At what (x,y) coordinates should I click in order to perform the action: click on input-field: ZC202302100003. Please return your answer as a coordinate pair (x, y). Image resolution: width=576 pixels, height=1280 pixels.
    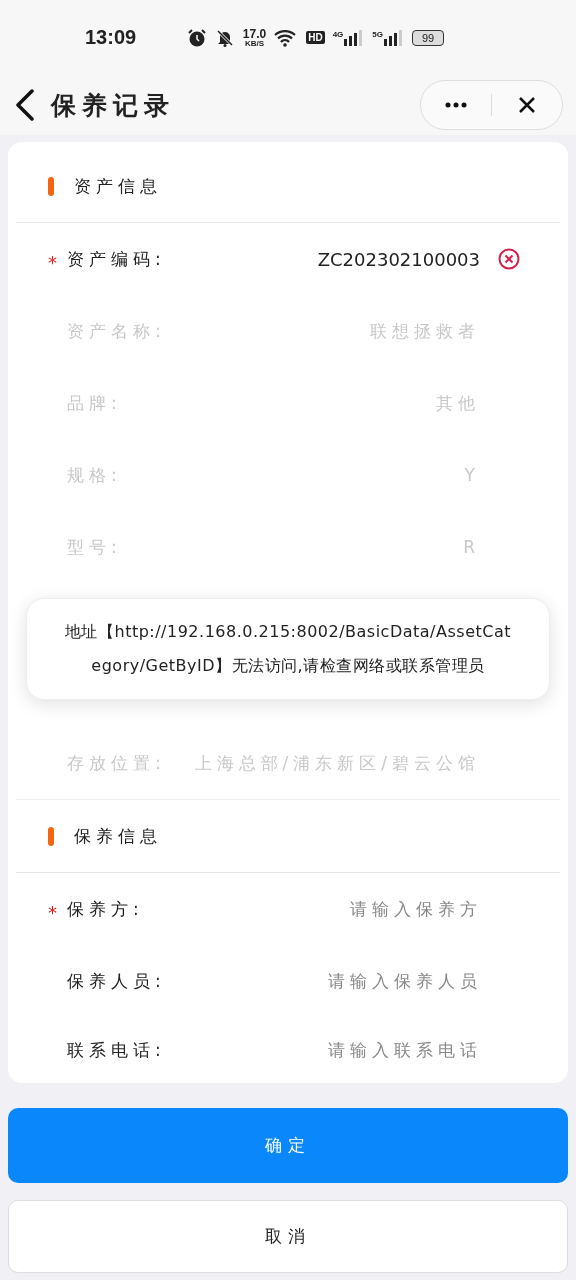
    Looking at the image, I should click on (365, 259).